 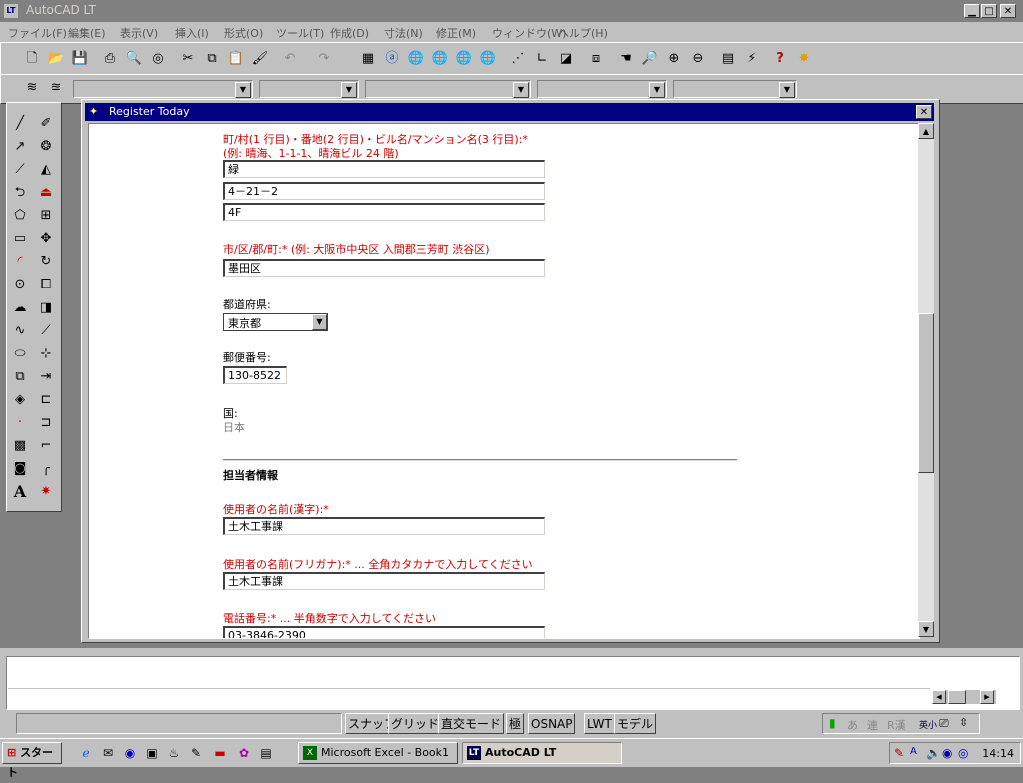 What do you see at coordinates (46, 147) in the screenshot?
I see `copy-object-icon: ❂` at bounding box center [46, 147].